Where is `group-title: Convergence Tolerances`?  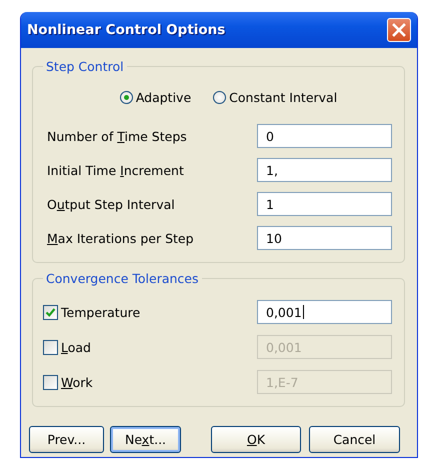 group-title: Convergence Tolerances is located at coordinates (122, 278).